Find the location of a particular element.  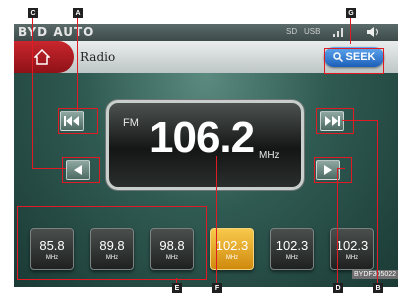

frequency-value: 106.2 is located at coordinates (202, 137).